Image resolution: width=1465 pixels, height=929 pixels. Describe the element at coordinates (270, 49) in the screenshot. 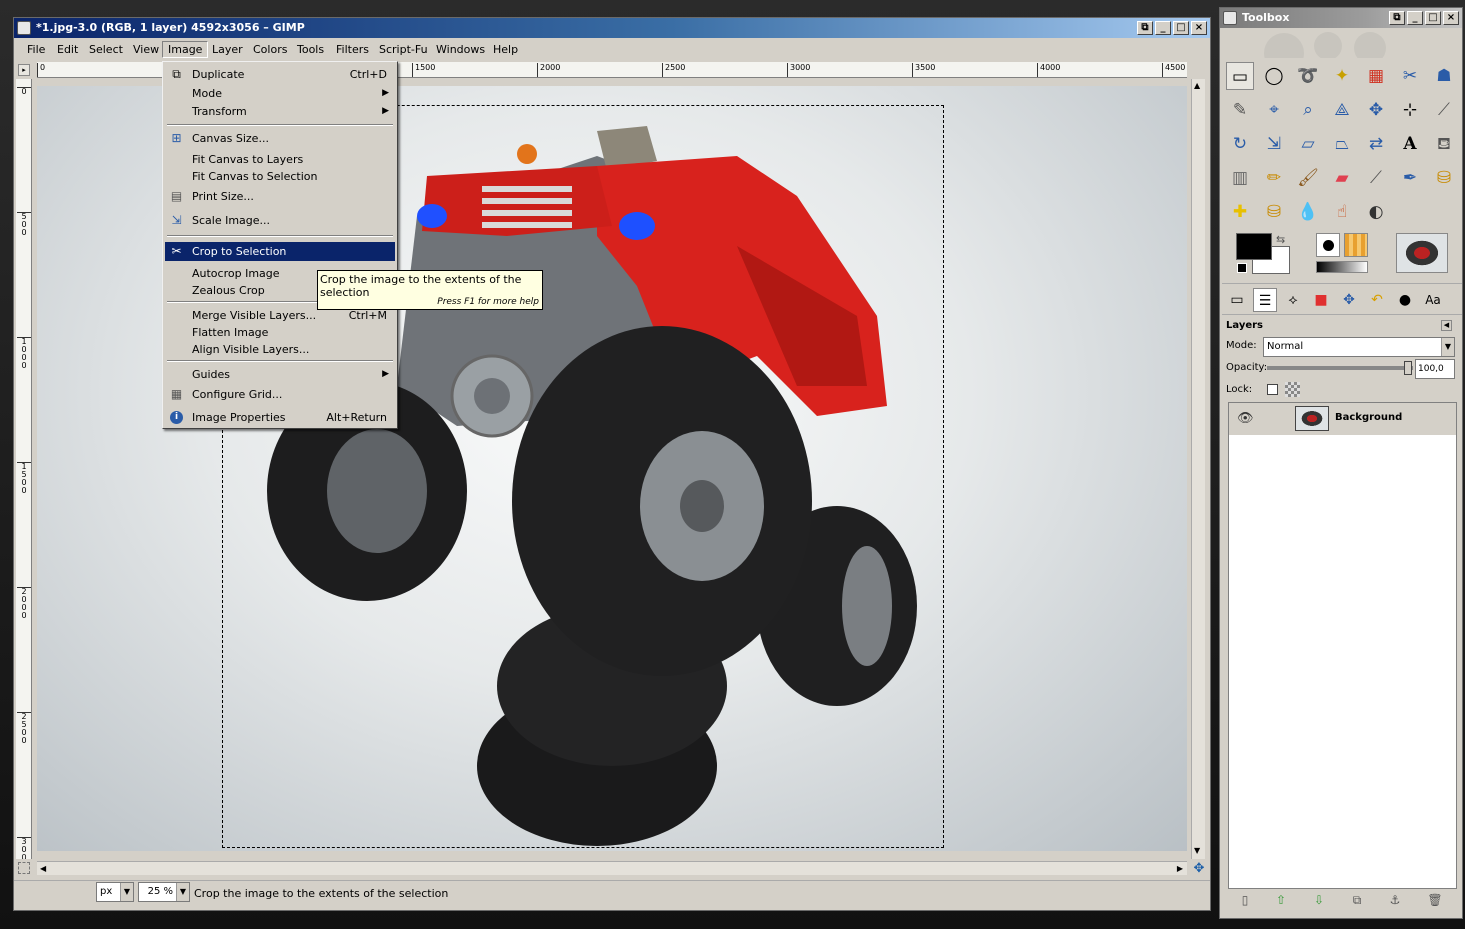

I see `menu-colors: Colors` at that location.